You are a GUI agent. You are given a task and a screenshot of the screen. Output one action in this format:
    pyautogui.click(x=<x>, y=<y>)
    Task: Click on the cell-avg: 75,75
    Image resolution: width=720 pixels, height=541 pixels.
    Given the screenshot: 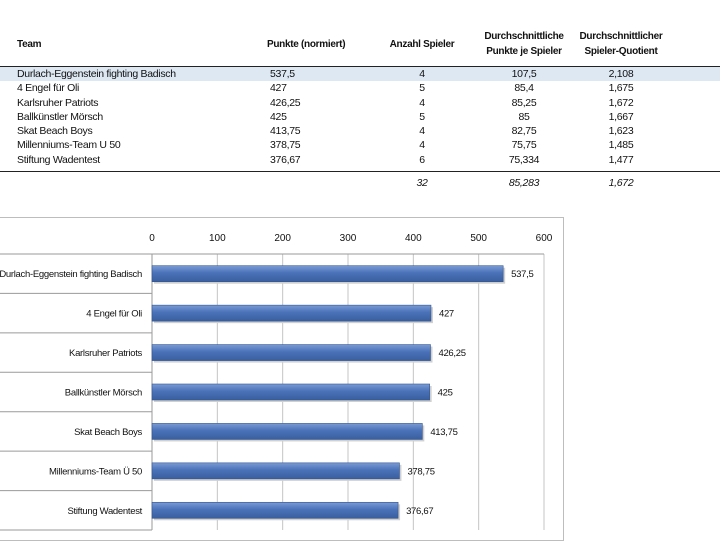 What is the action you would take?
    pyautogui.click(x=524, y=145)
    